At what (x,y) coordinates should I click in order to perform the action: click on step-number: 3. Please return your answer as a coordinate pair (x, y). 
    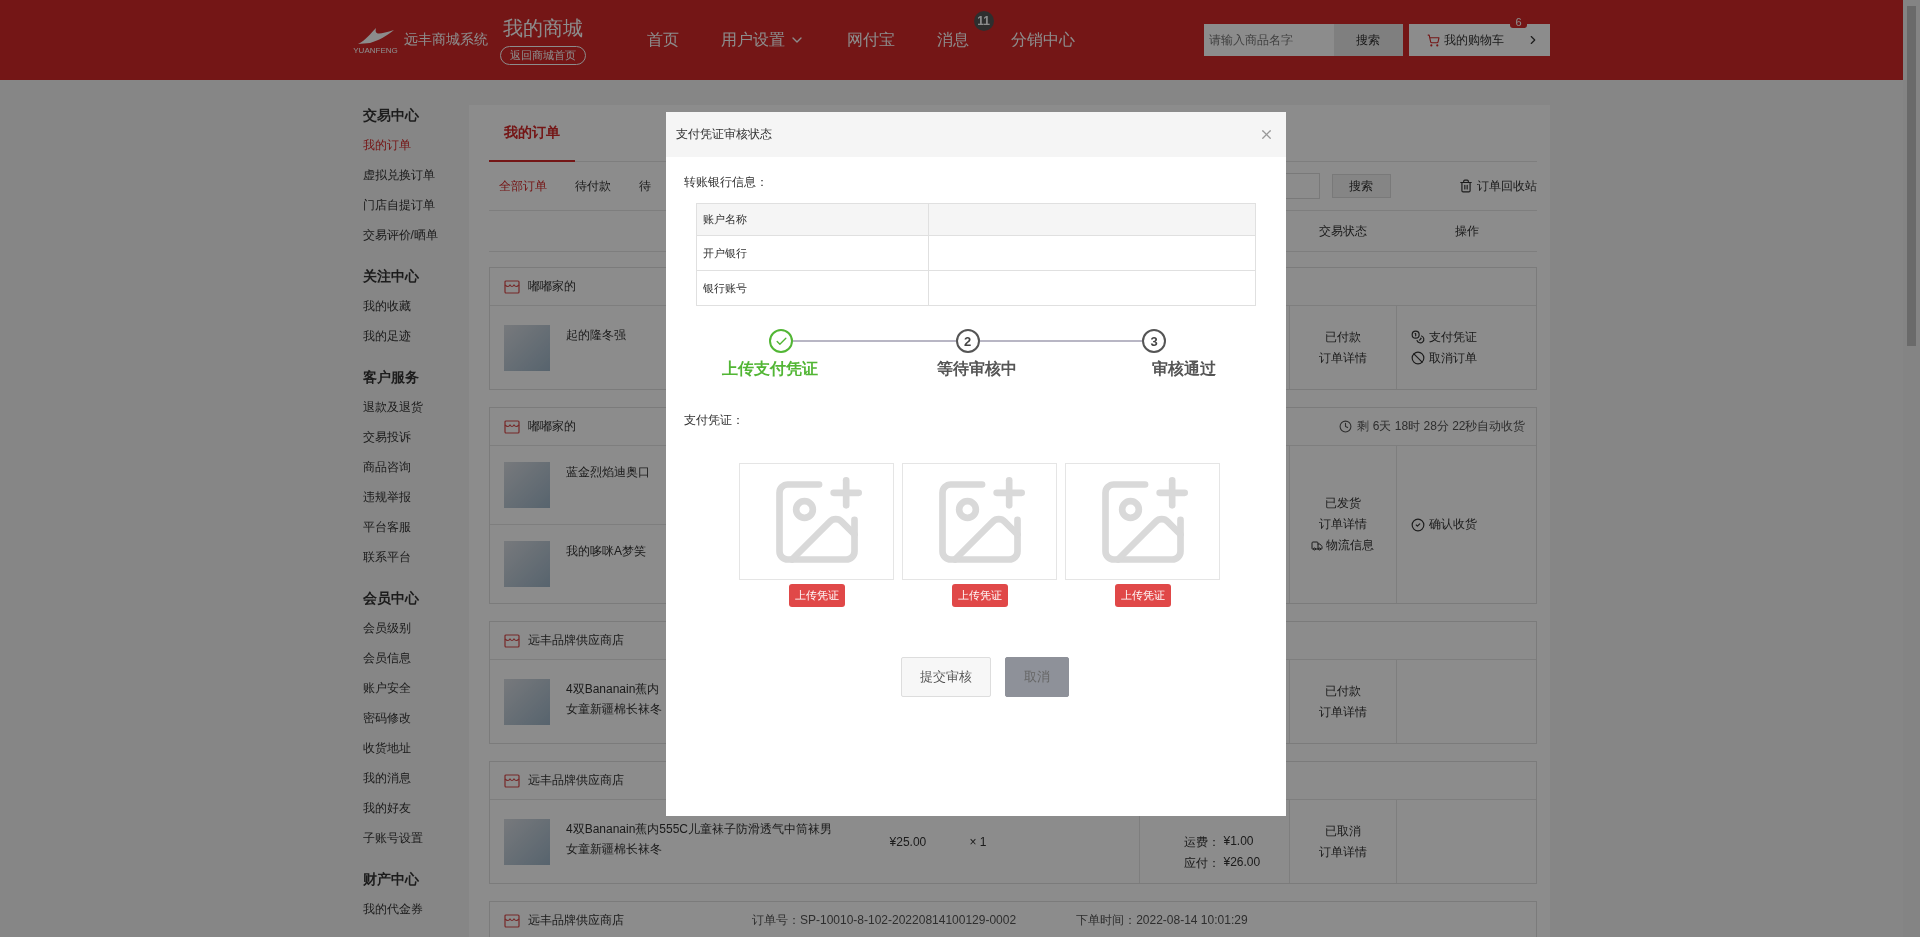
    Looking at the image, I should click on (1154, 341).